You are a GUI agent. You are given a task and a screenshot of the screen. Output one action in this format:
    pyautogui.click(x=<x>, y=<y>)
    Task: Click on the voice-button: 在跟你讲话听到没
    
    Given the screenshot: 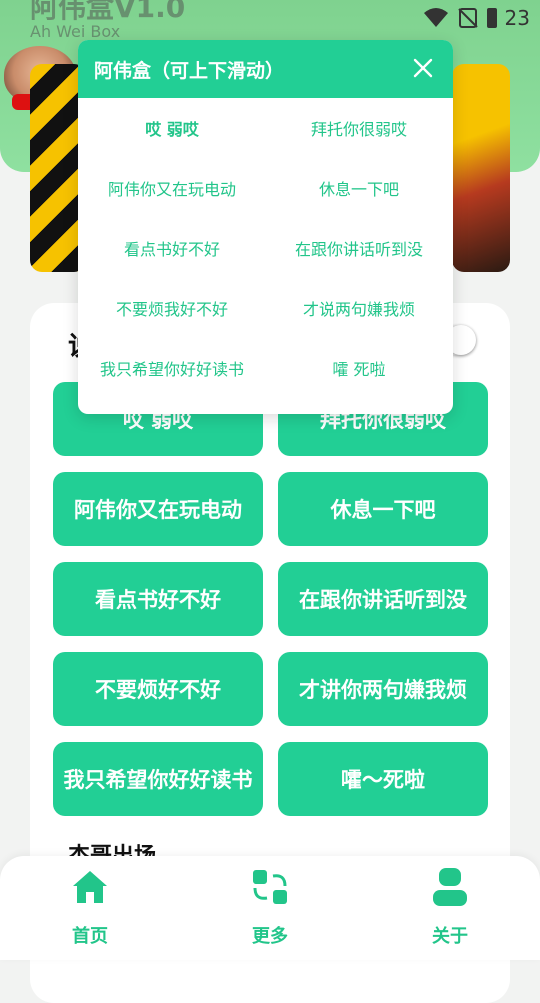 What is the action you would take?
    pyautogui.click(x=383, y=599)
    